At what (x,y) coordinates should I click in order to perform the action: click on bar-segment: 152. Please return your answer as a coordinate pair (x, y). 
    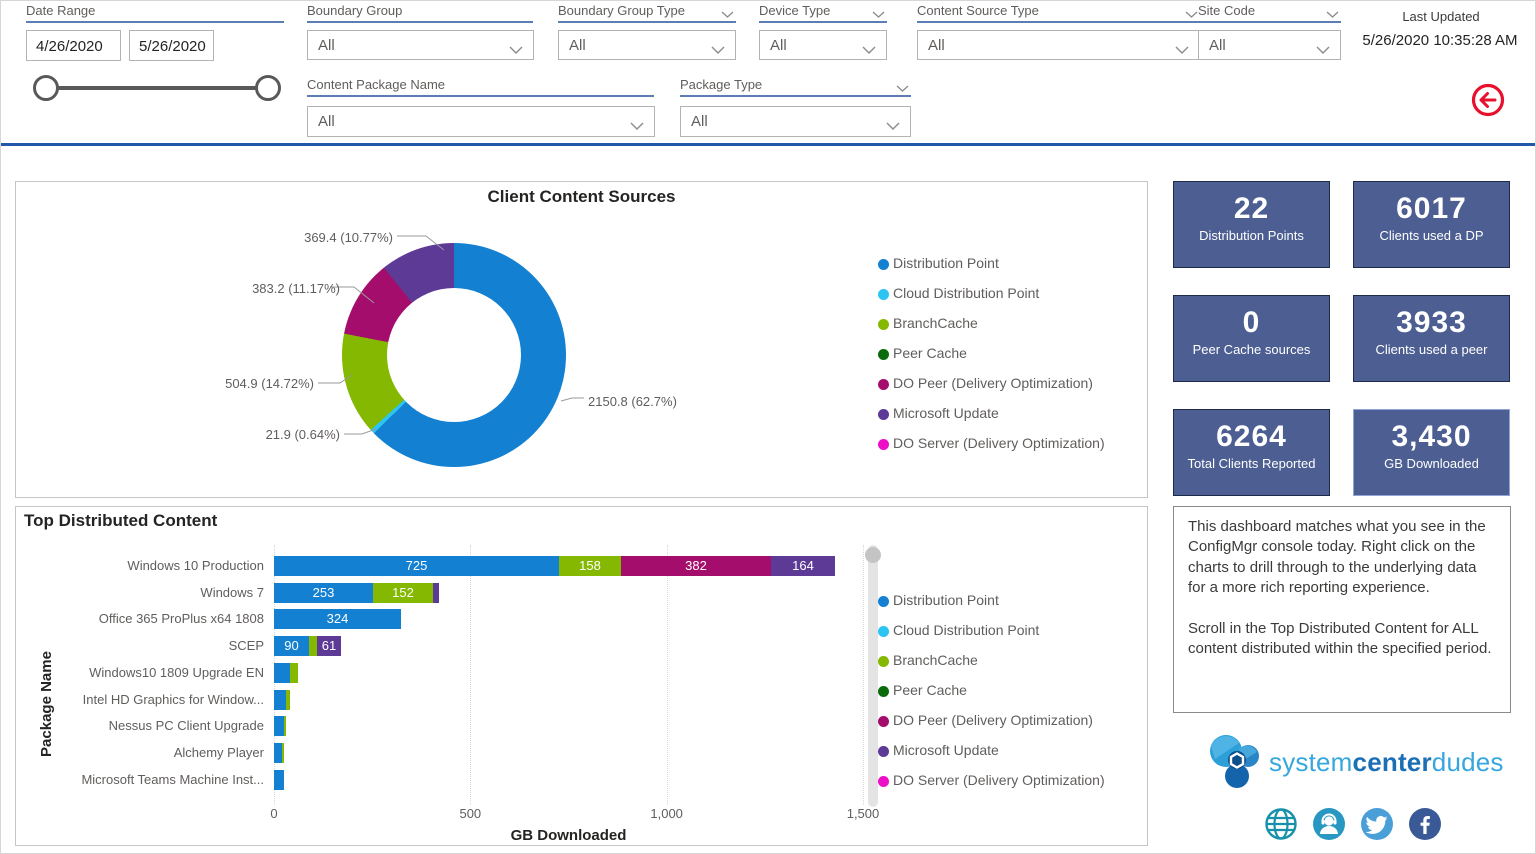
    Looking at the image, I should click on (403, 593).